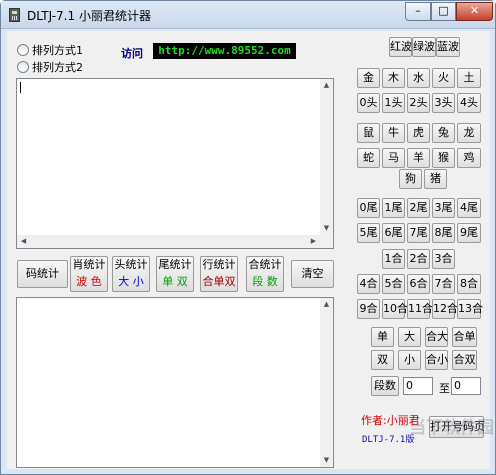 Image resolution: width=496 pixels, height=475 pixels. I want to click on sum-small-button: 合小, so click(436, 360).